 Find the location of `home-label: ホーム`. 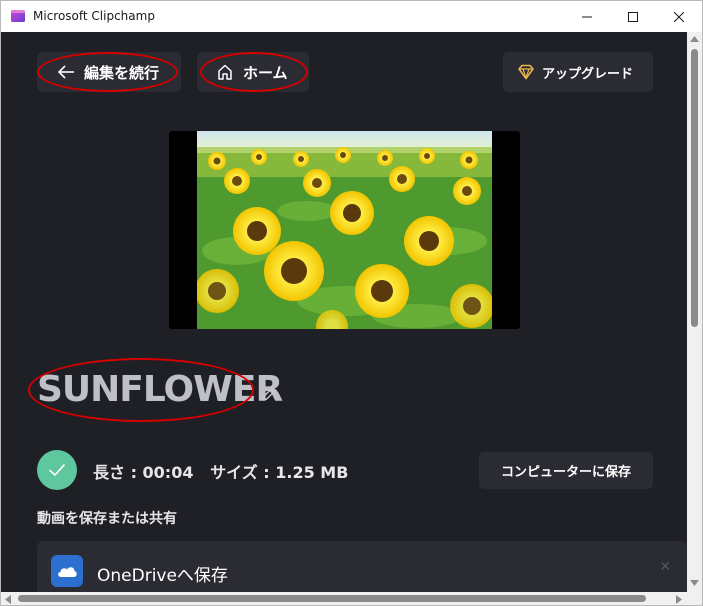

home-label: ホーム is located at coordinates (265, 73).